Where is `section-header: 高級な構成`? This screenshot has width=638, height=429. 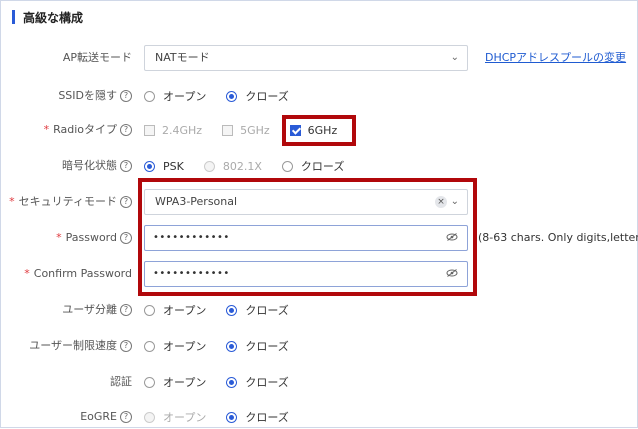
section-header: 高級な構成 is located at coordinates (47, 17).